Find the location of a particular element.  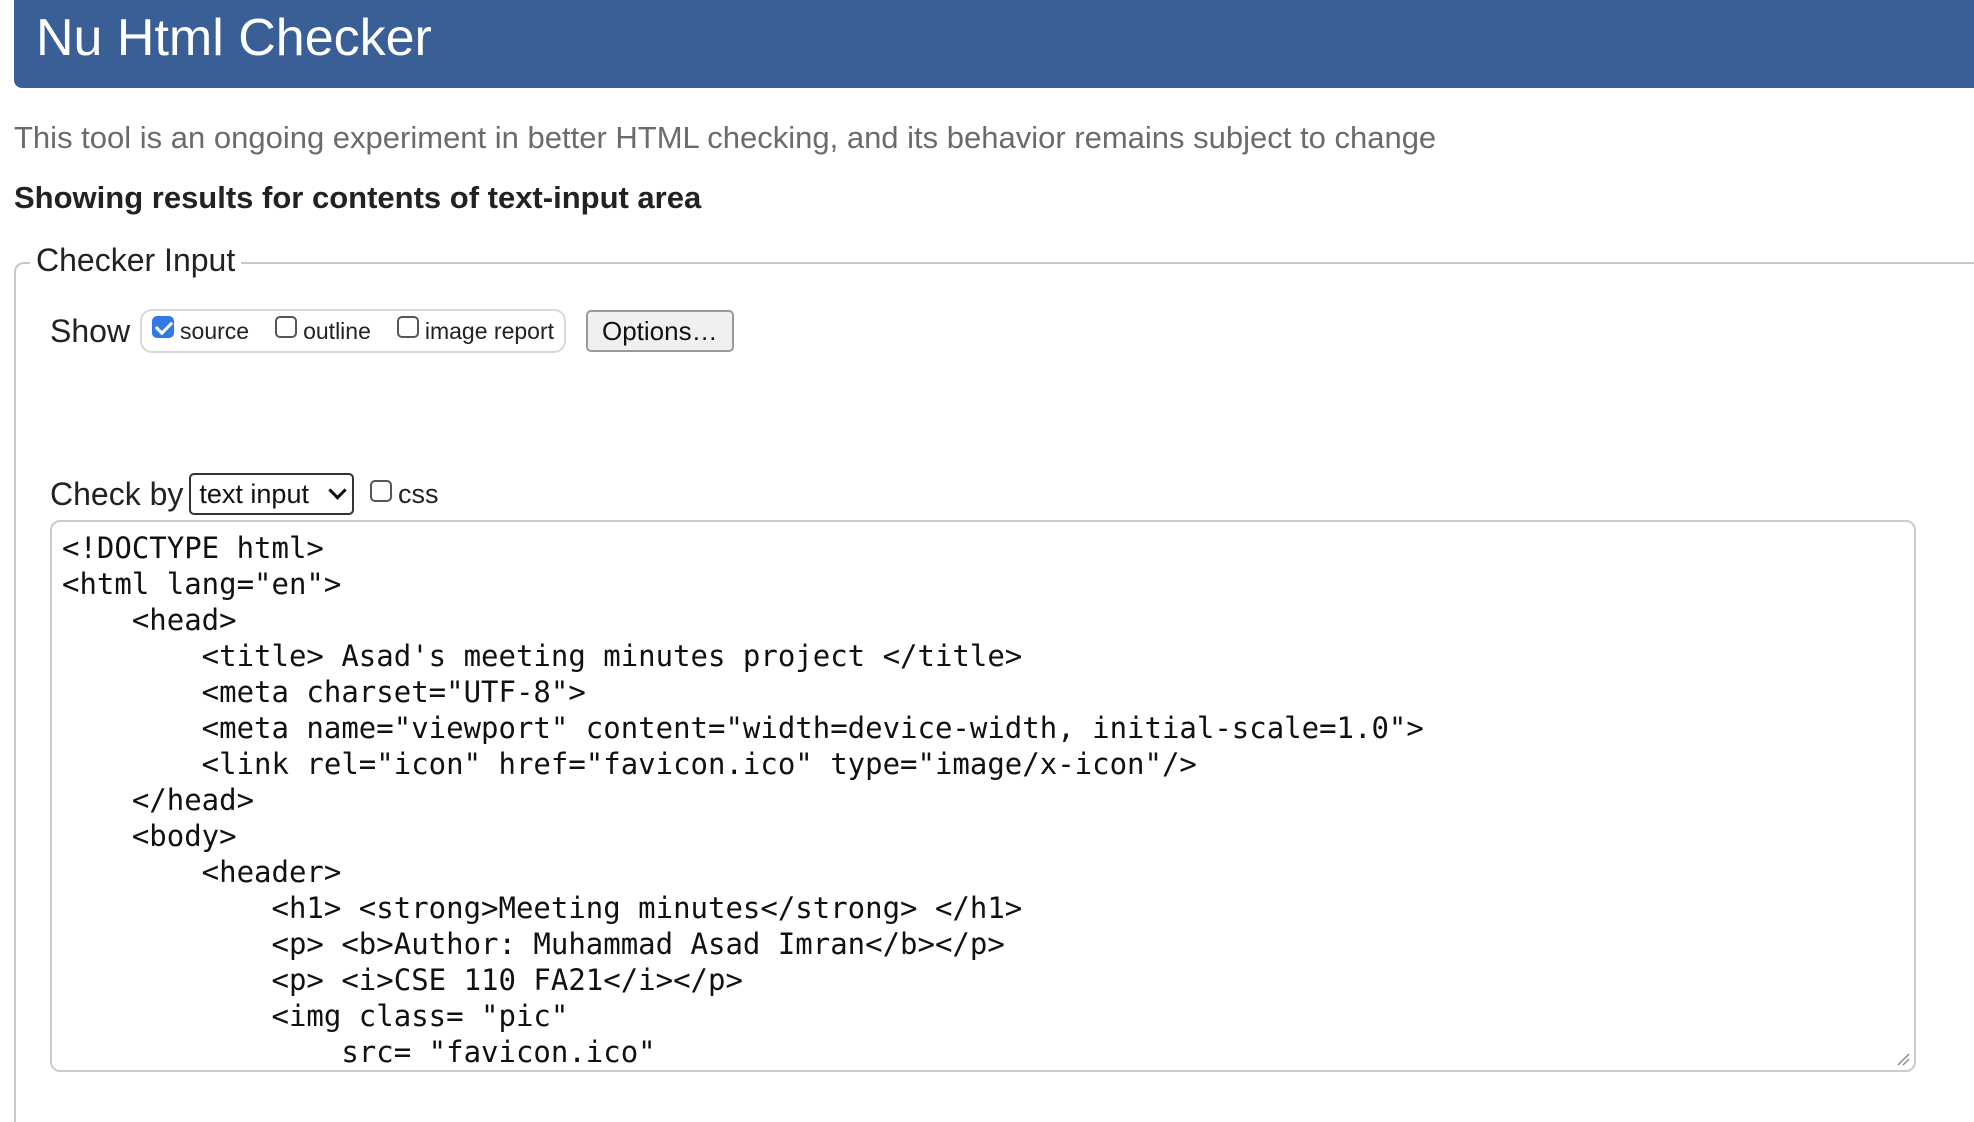

chevron-down-icon is located at coordinates (337, 490).